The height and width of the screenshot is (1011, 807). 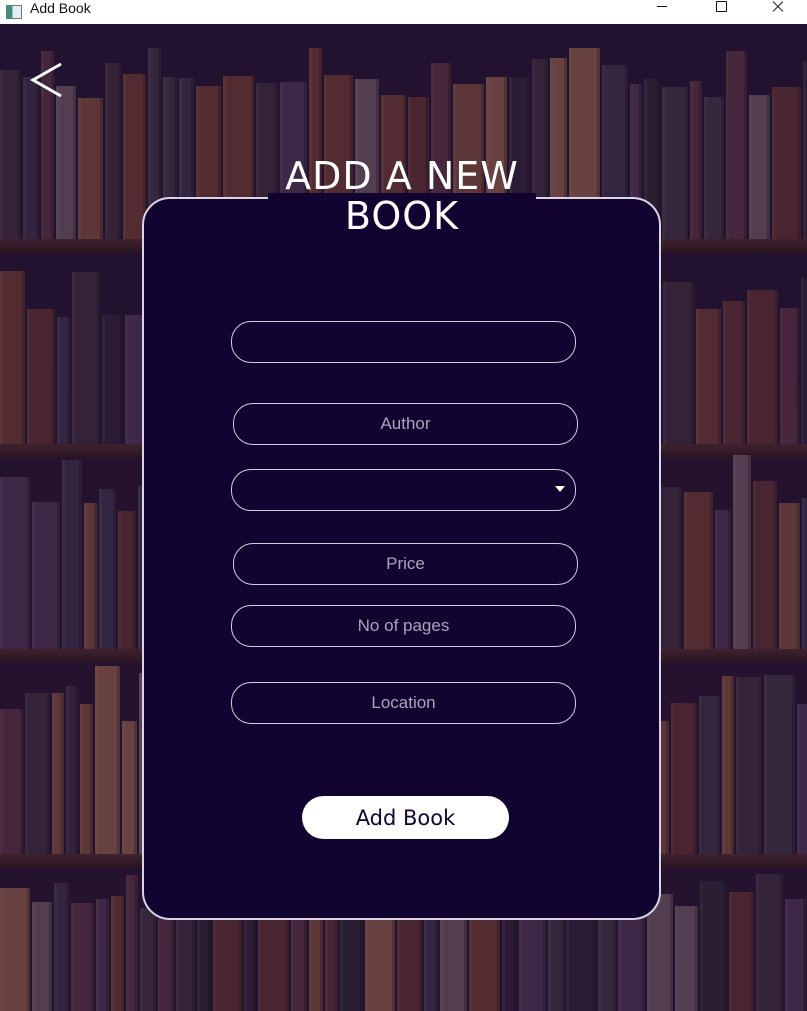 What do you see at coordinates (403, 703) in the screenshot?
I see `location-input` at bounding box center [403, 703].